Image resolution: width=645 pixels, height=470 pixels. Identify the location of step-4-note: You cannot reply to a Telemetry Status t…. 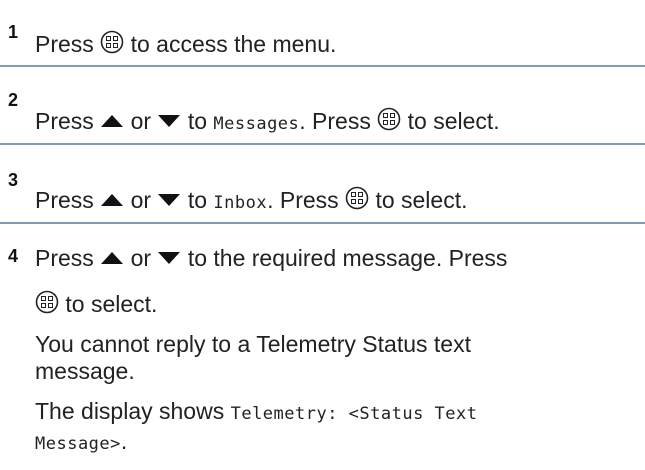
(253, 357).